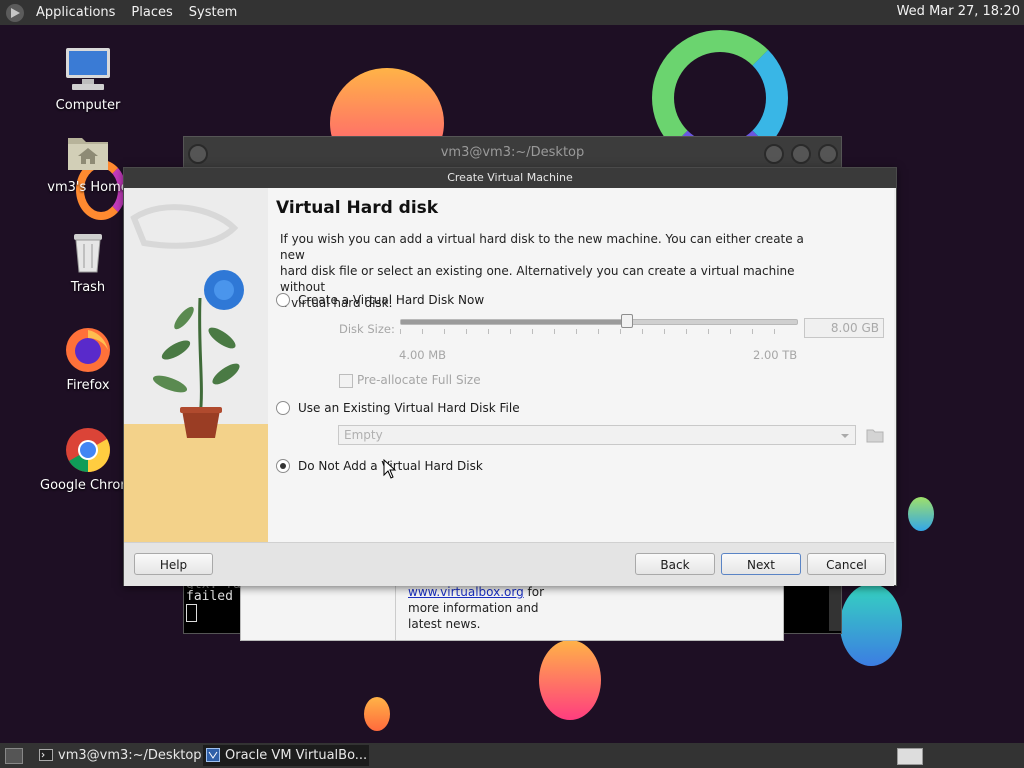 The image size is (1024, 768). What do you see at coordinates (283, 408) in the screenshot?
I see `radio-use-existing-disk-indicator` at bounding box center [283, 408].